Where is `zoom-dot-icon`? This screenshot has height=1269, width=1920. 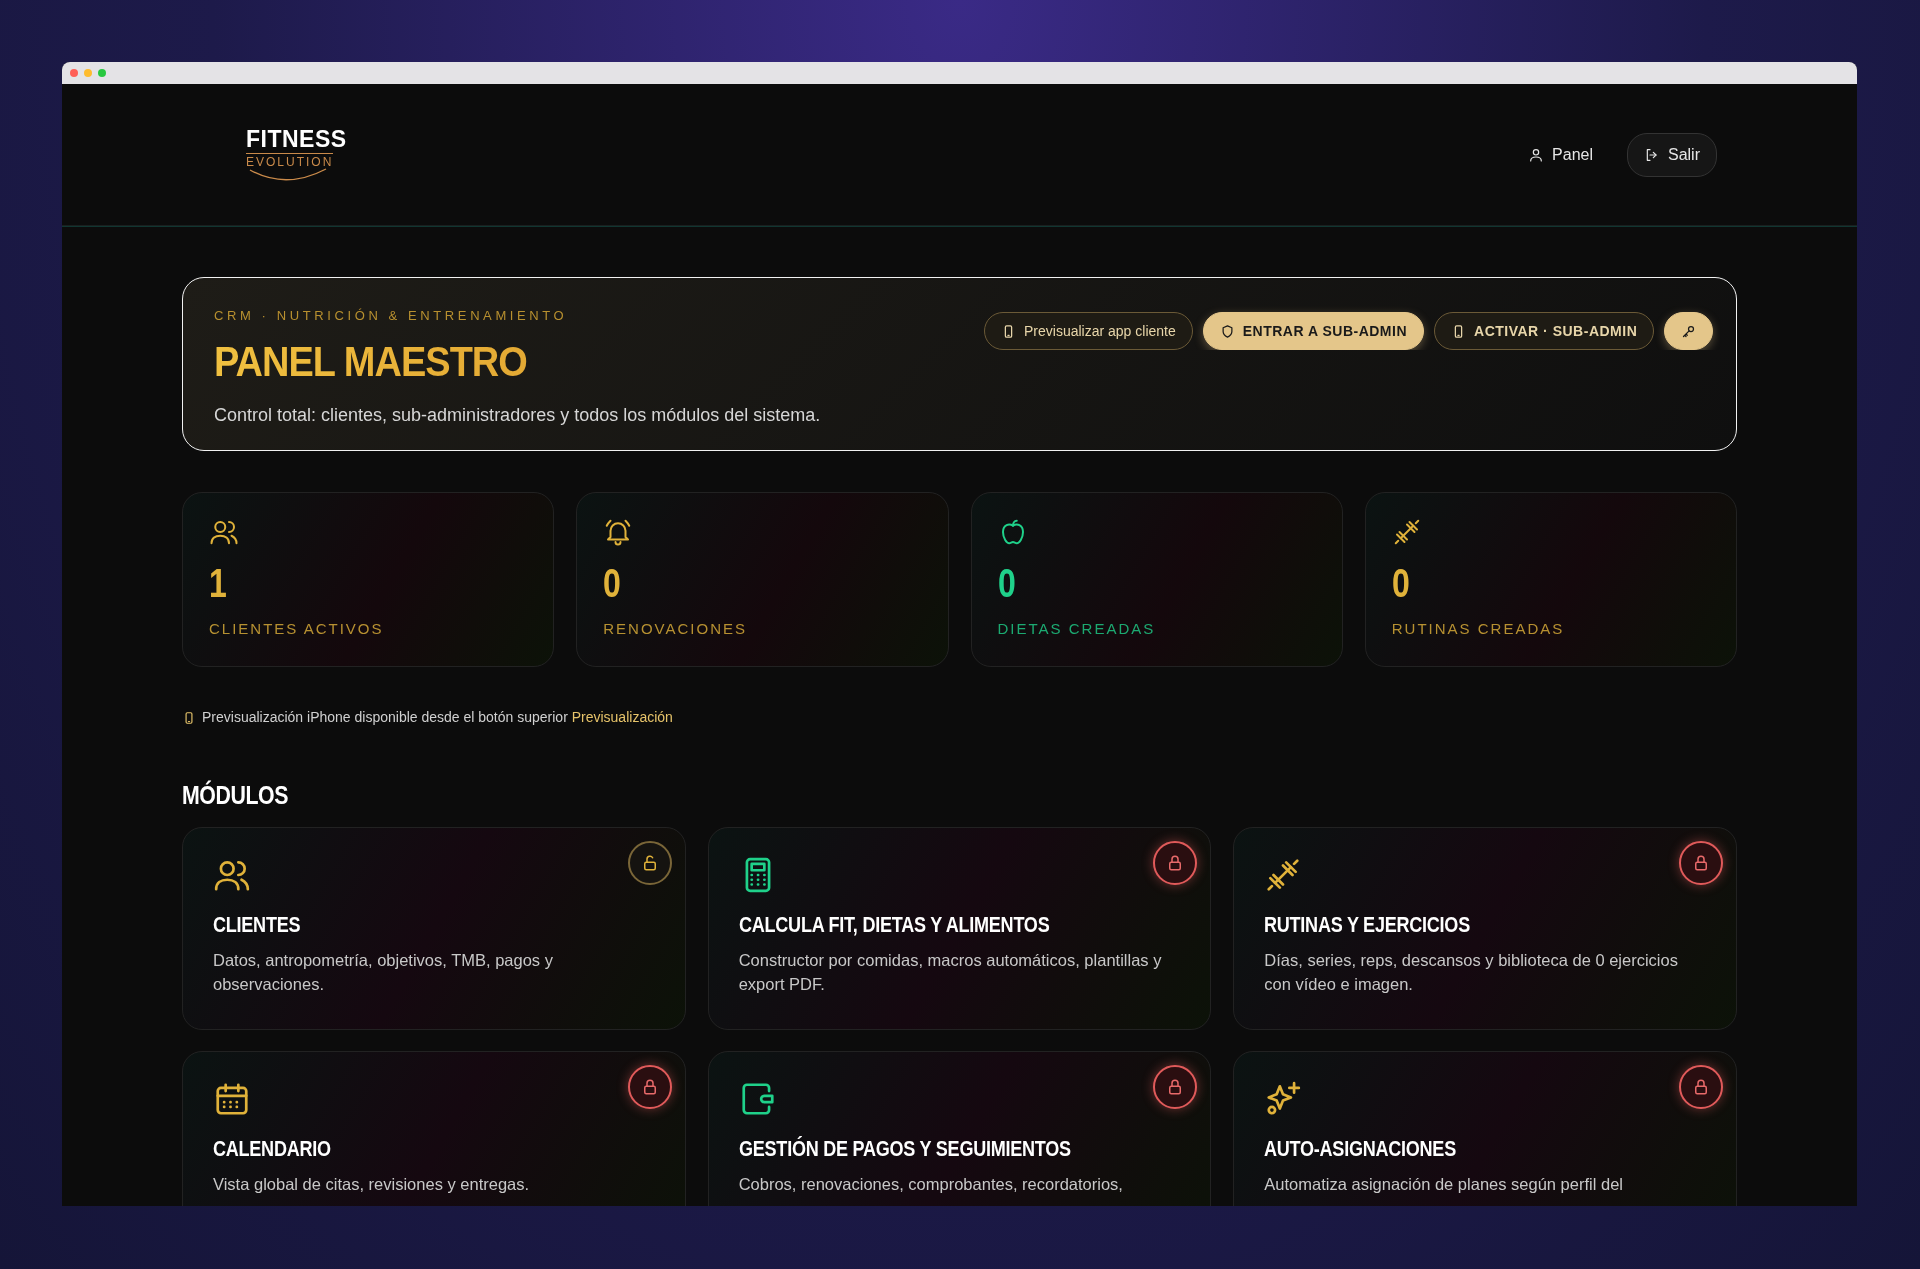
zoom-dot-icon is located at coordinates (102, 73).